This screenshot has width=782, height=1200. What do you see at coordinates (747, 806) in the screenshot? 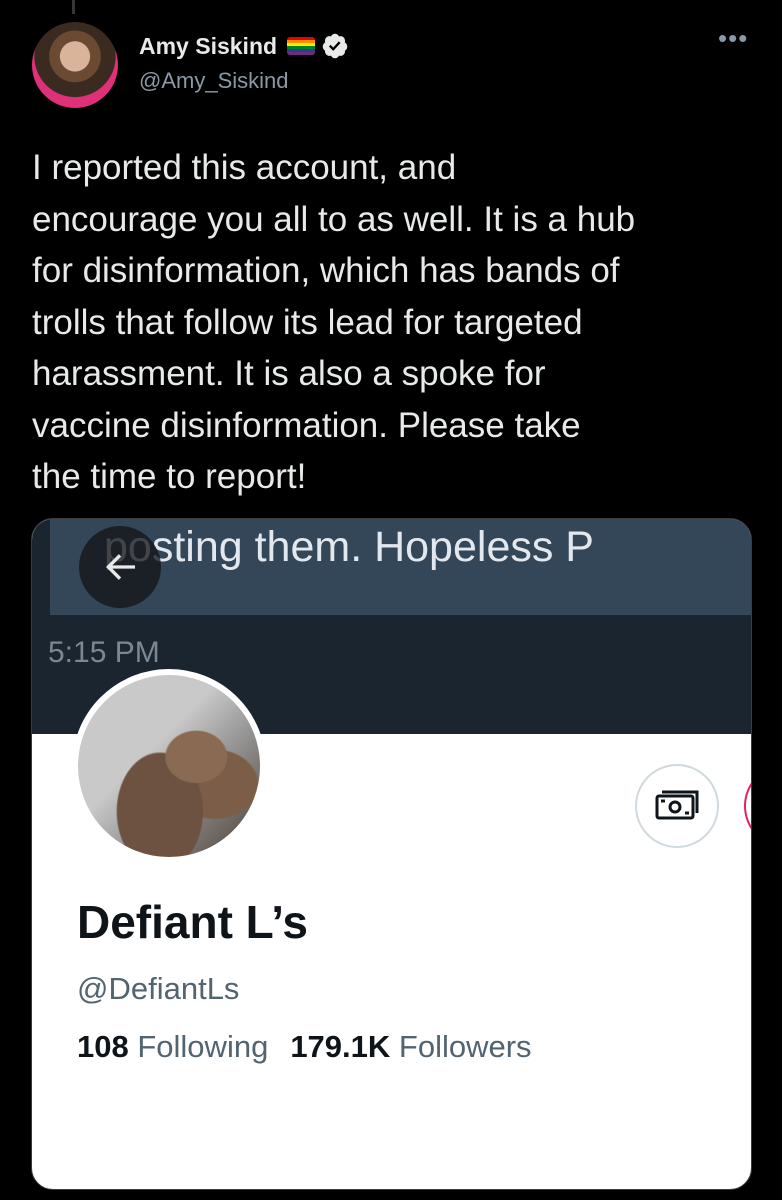
I see `notification-button-partial` at bounding box center [747, 806].